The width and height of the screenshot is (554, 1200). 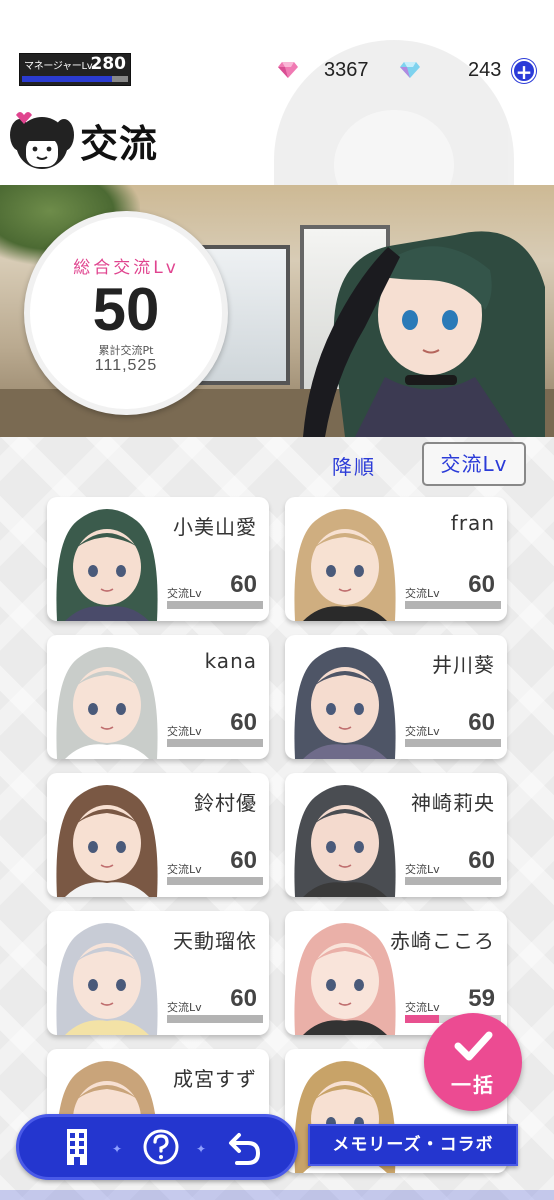 I want to click on idol-card: kana 交流Lv 60, so click(x=158, y=697).